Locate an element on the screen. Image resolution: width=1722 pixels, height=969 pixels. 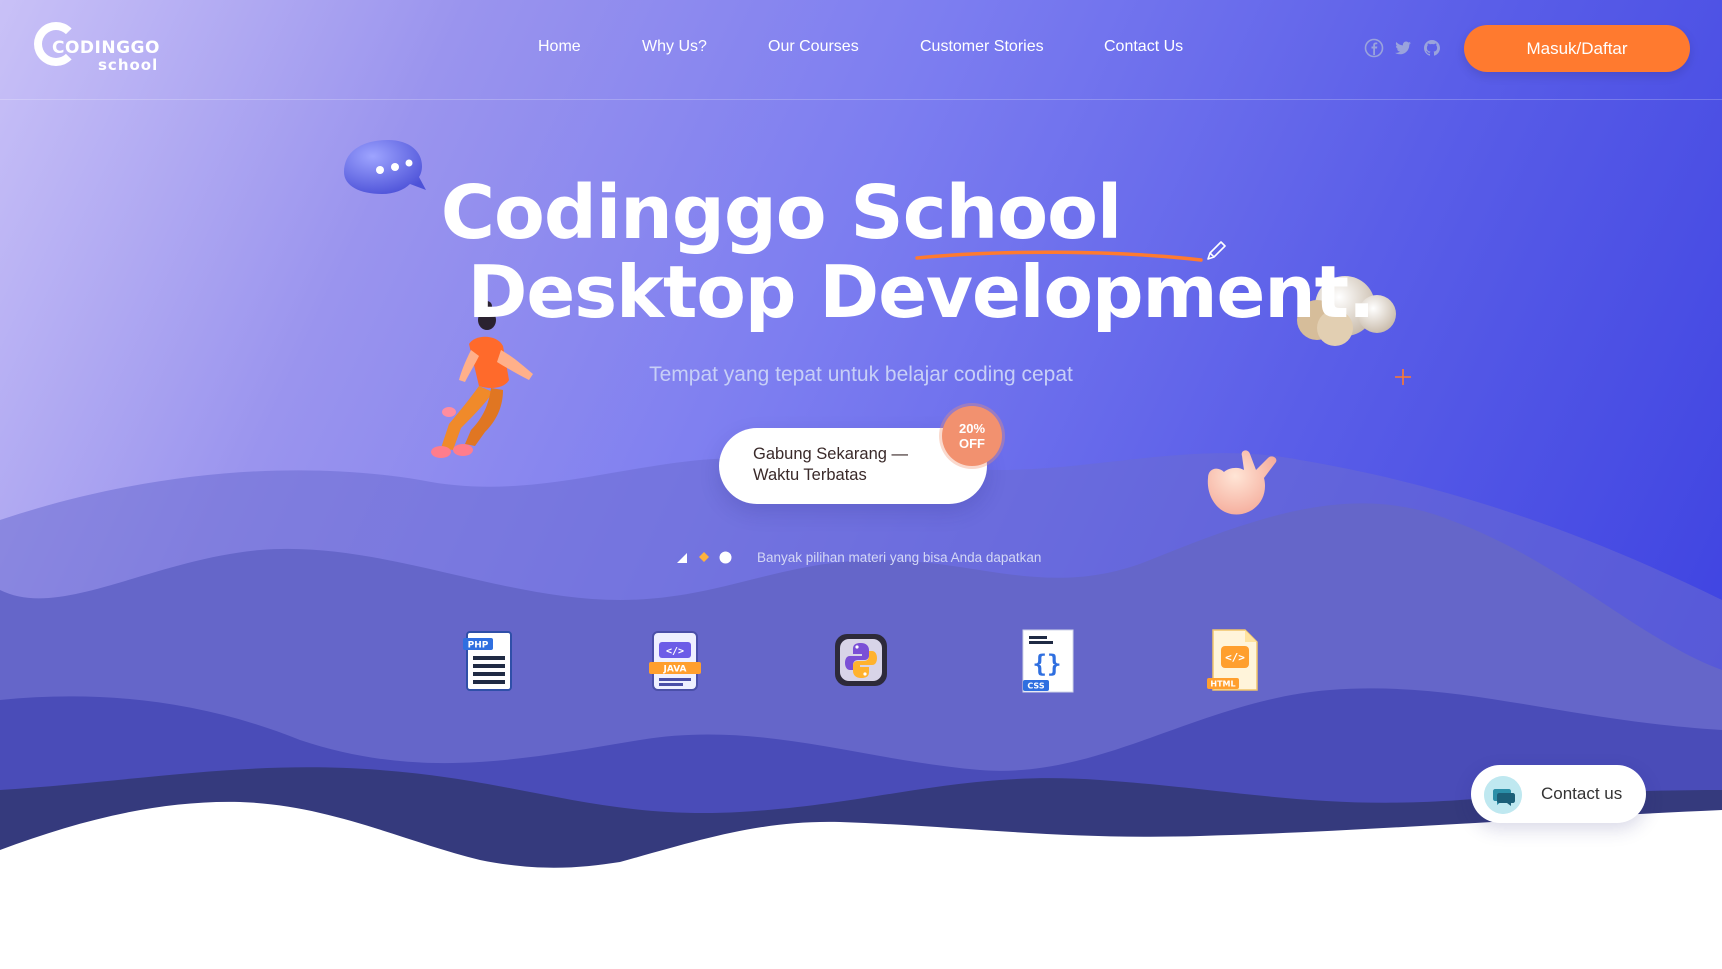
hero-title-line2: Desktop Development. is located at coordinates (921, 292).